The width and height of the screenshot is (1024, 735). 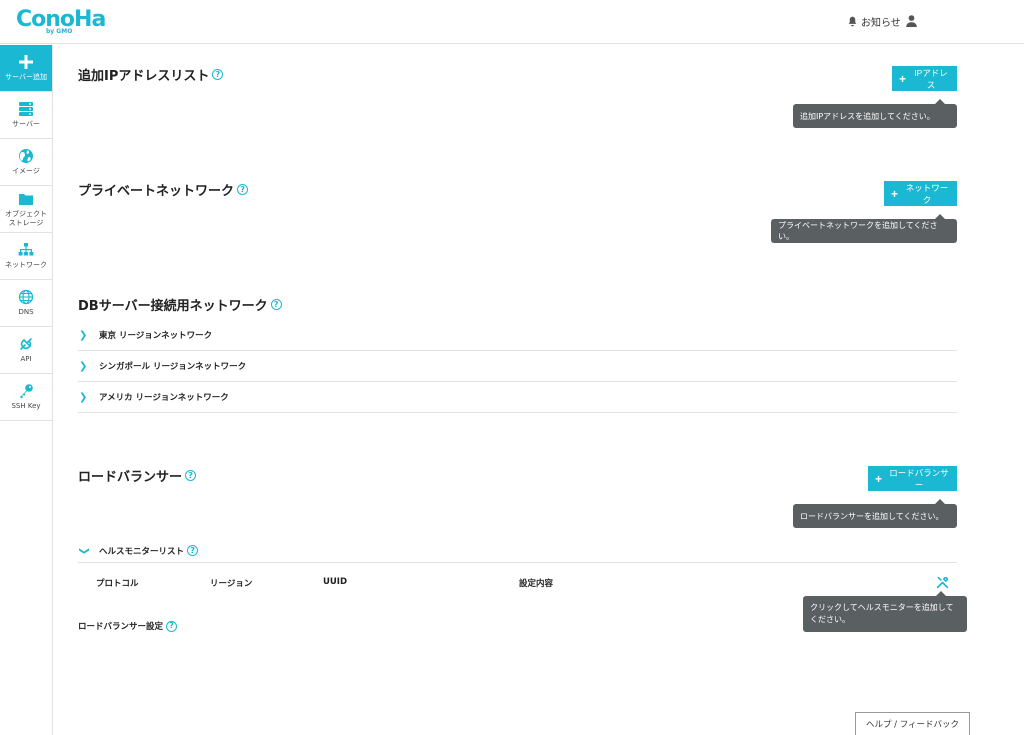 I want to click on notice-label: お知らせ, so click(x=881, y=23).